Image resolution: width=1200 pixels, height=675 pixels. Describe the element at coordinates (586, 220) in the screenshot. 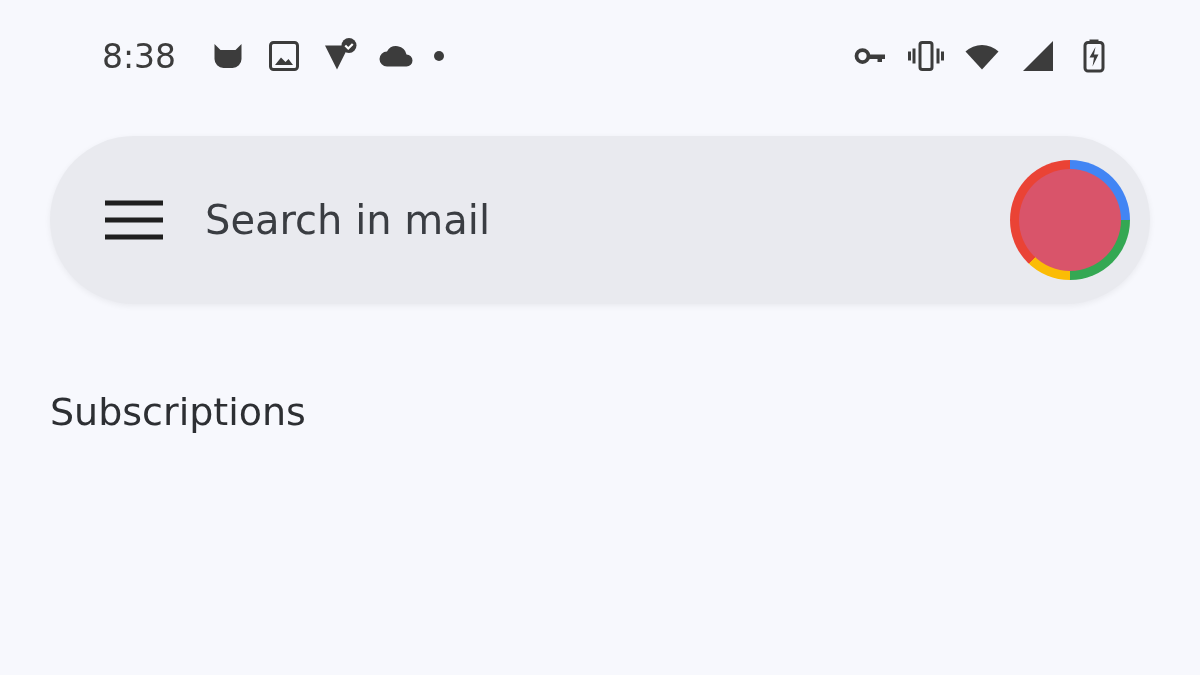

I see `search-field: Search in mail` at that location.